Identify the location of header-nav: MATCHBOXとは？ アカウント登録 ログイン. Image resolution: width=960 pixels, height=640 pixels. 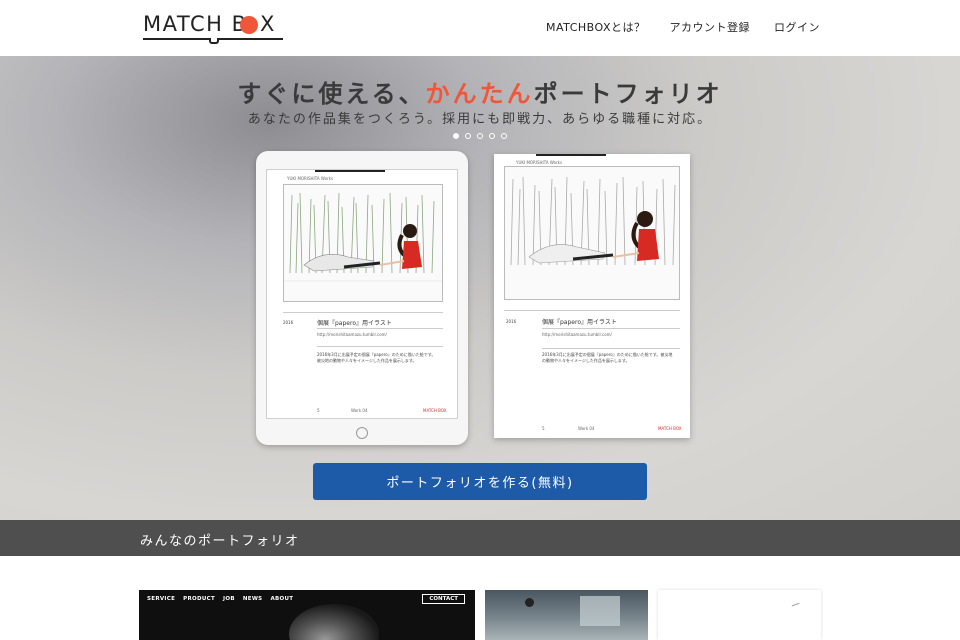
(683, 27).